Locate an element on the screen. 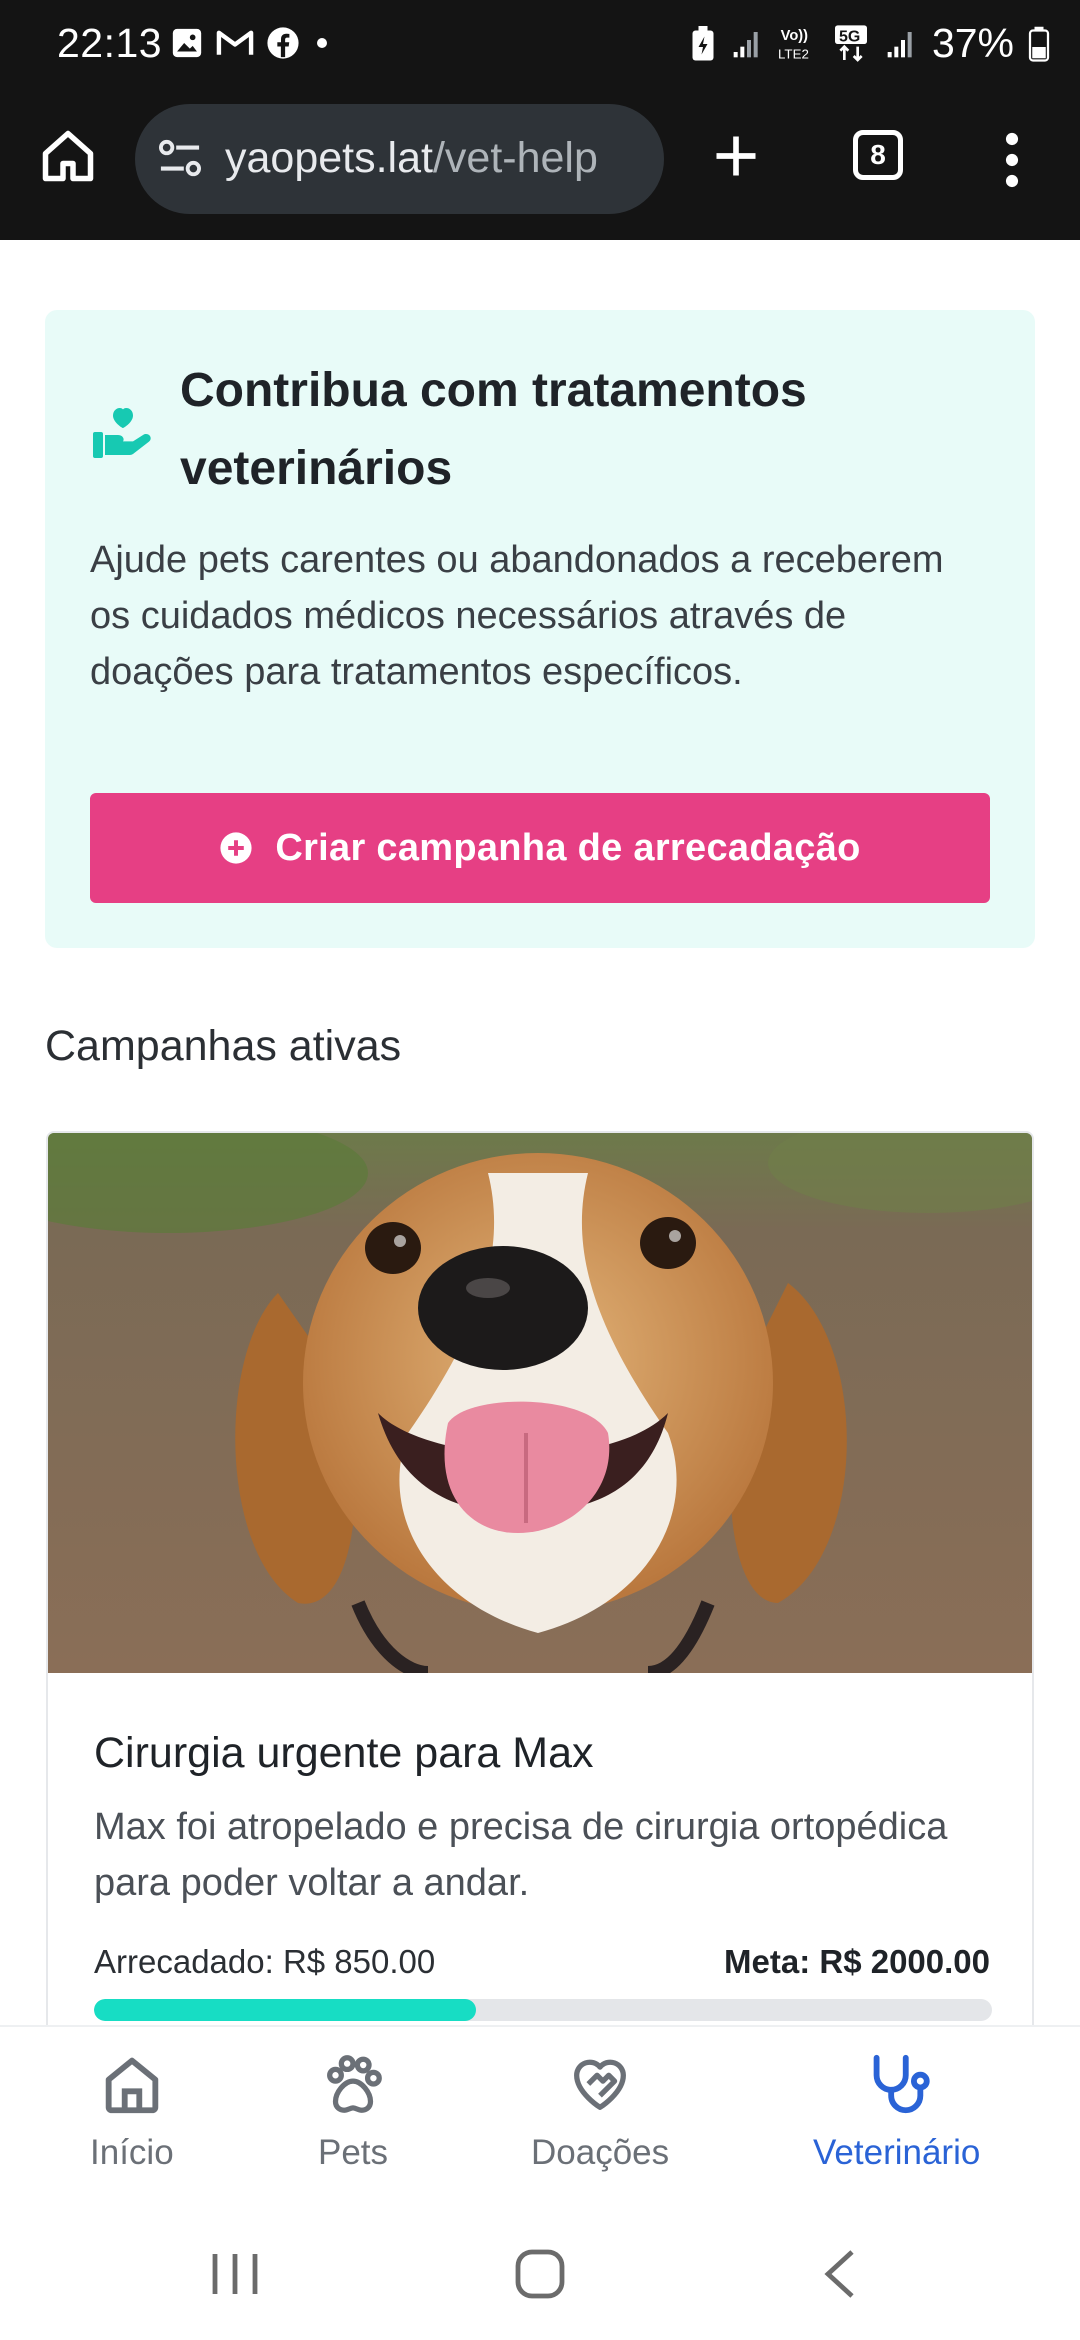 The height and width of the screenshot is (2340, 1080). plus-circle-icon is located at coordinates (236, 848).